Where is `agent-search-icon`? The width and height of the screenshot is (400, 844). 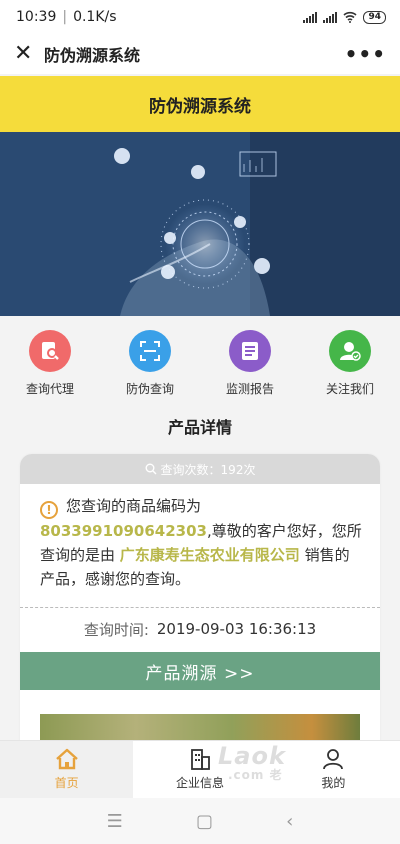 agent-search-icon is located at coordinates (50, 351).